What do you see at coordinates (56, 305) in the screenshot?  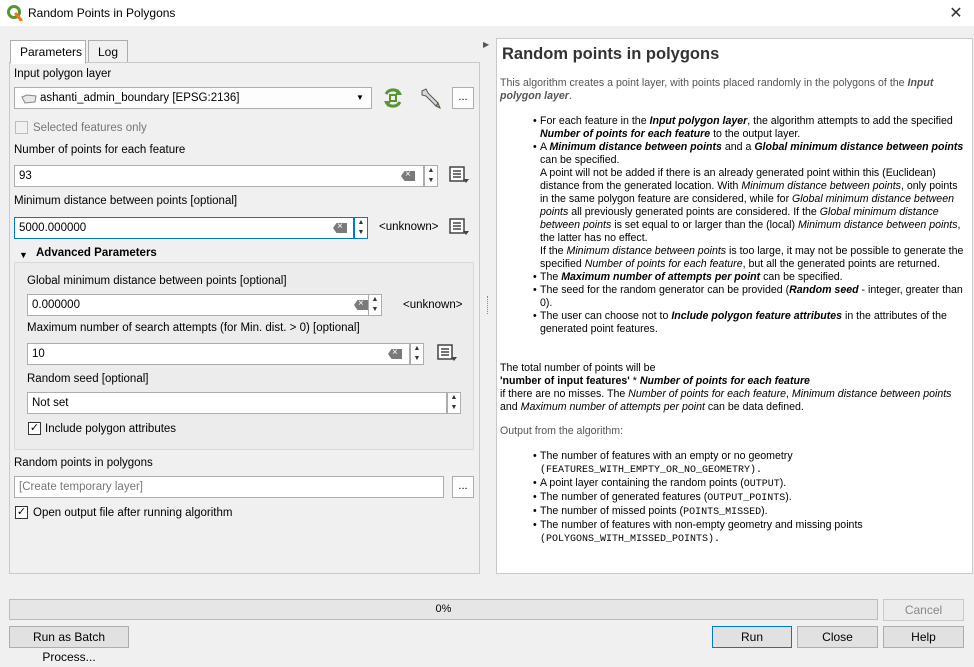 I see `global-min-value: 0.000000` at bounding box center [56, 305].